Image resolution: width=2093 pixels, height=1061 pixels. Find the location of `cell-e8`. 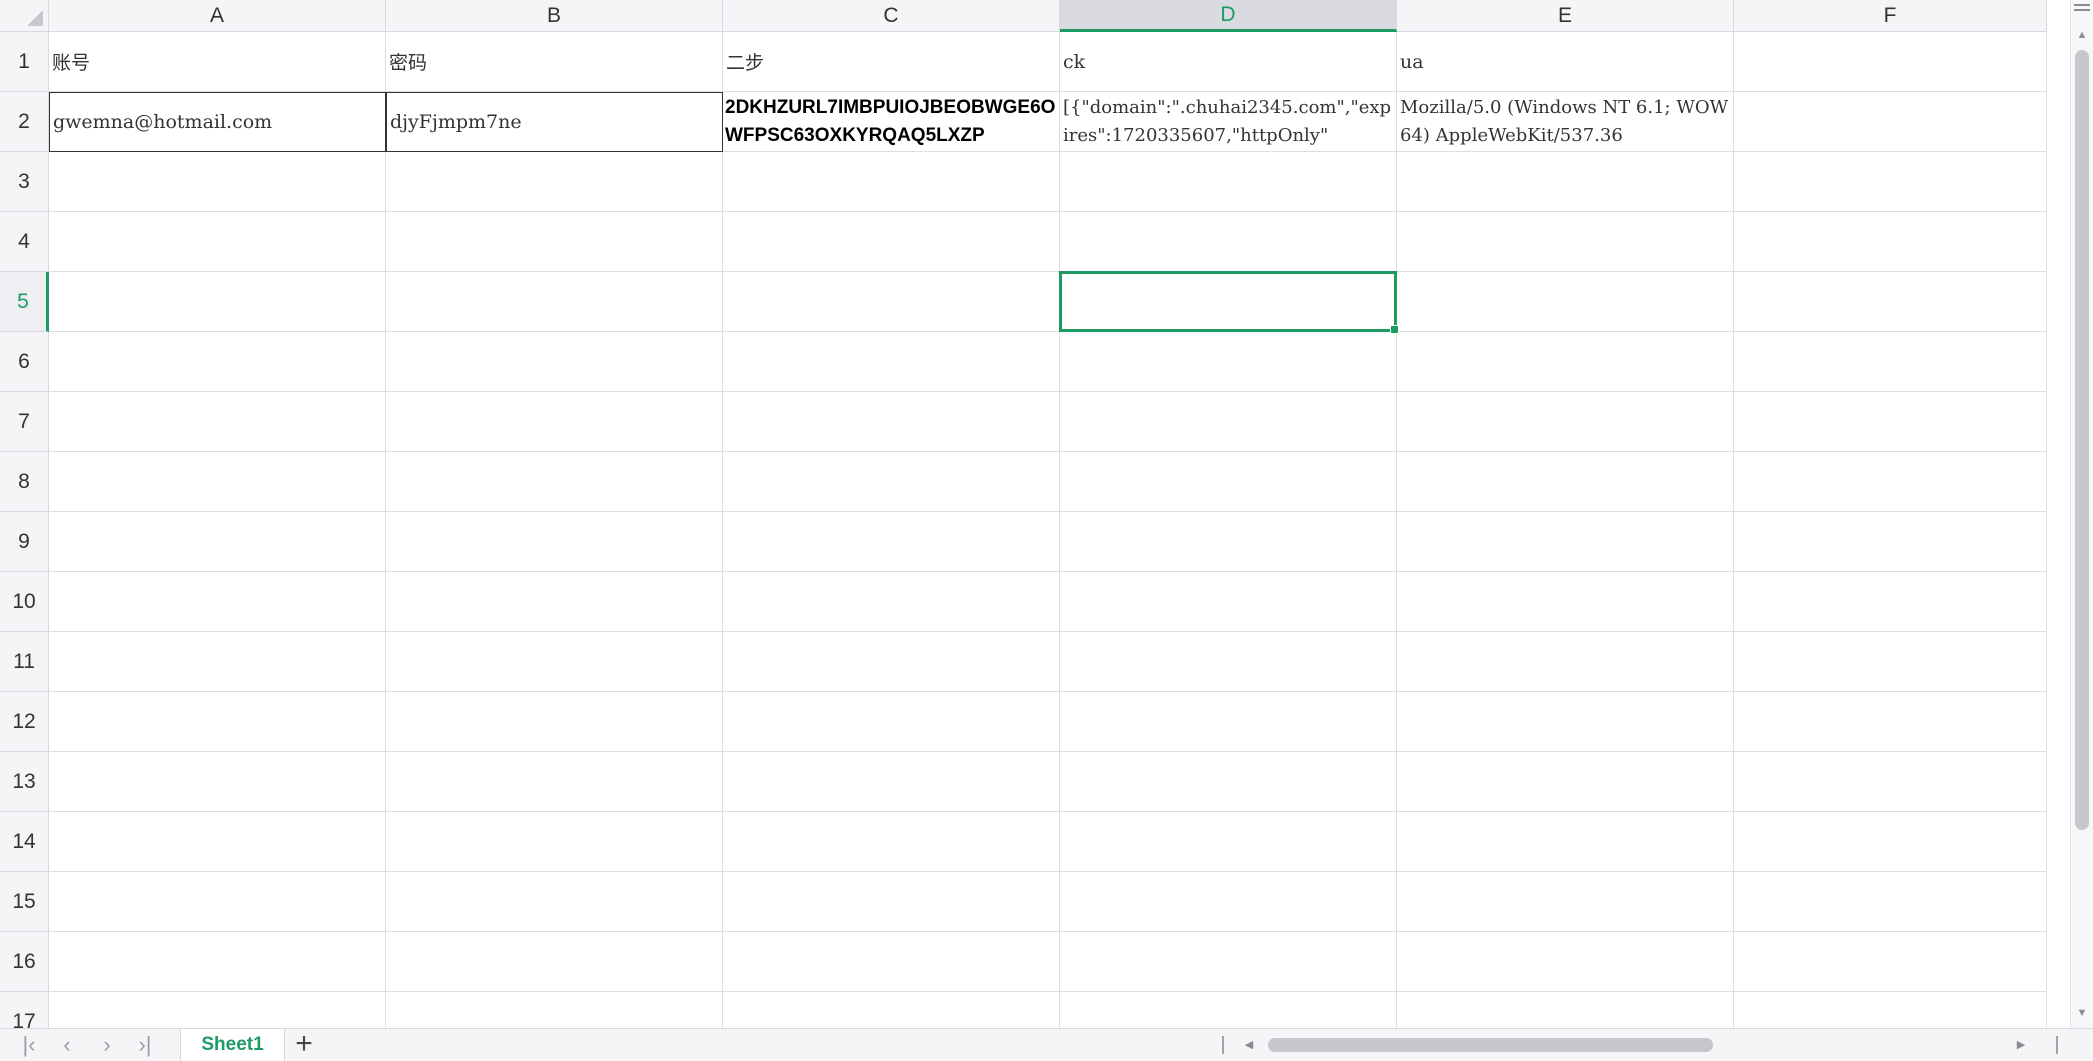

cell-e8 is located at coordinates (1565, 482).